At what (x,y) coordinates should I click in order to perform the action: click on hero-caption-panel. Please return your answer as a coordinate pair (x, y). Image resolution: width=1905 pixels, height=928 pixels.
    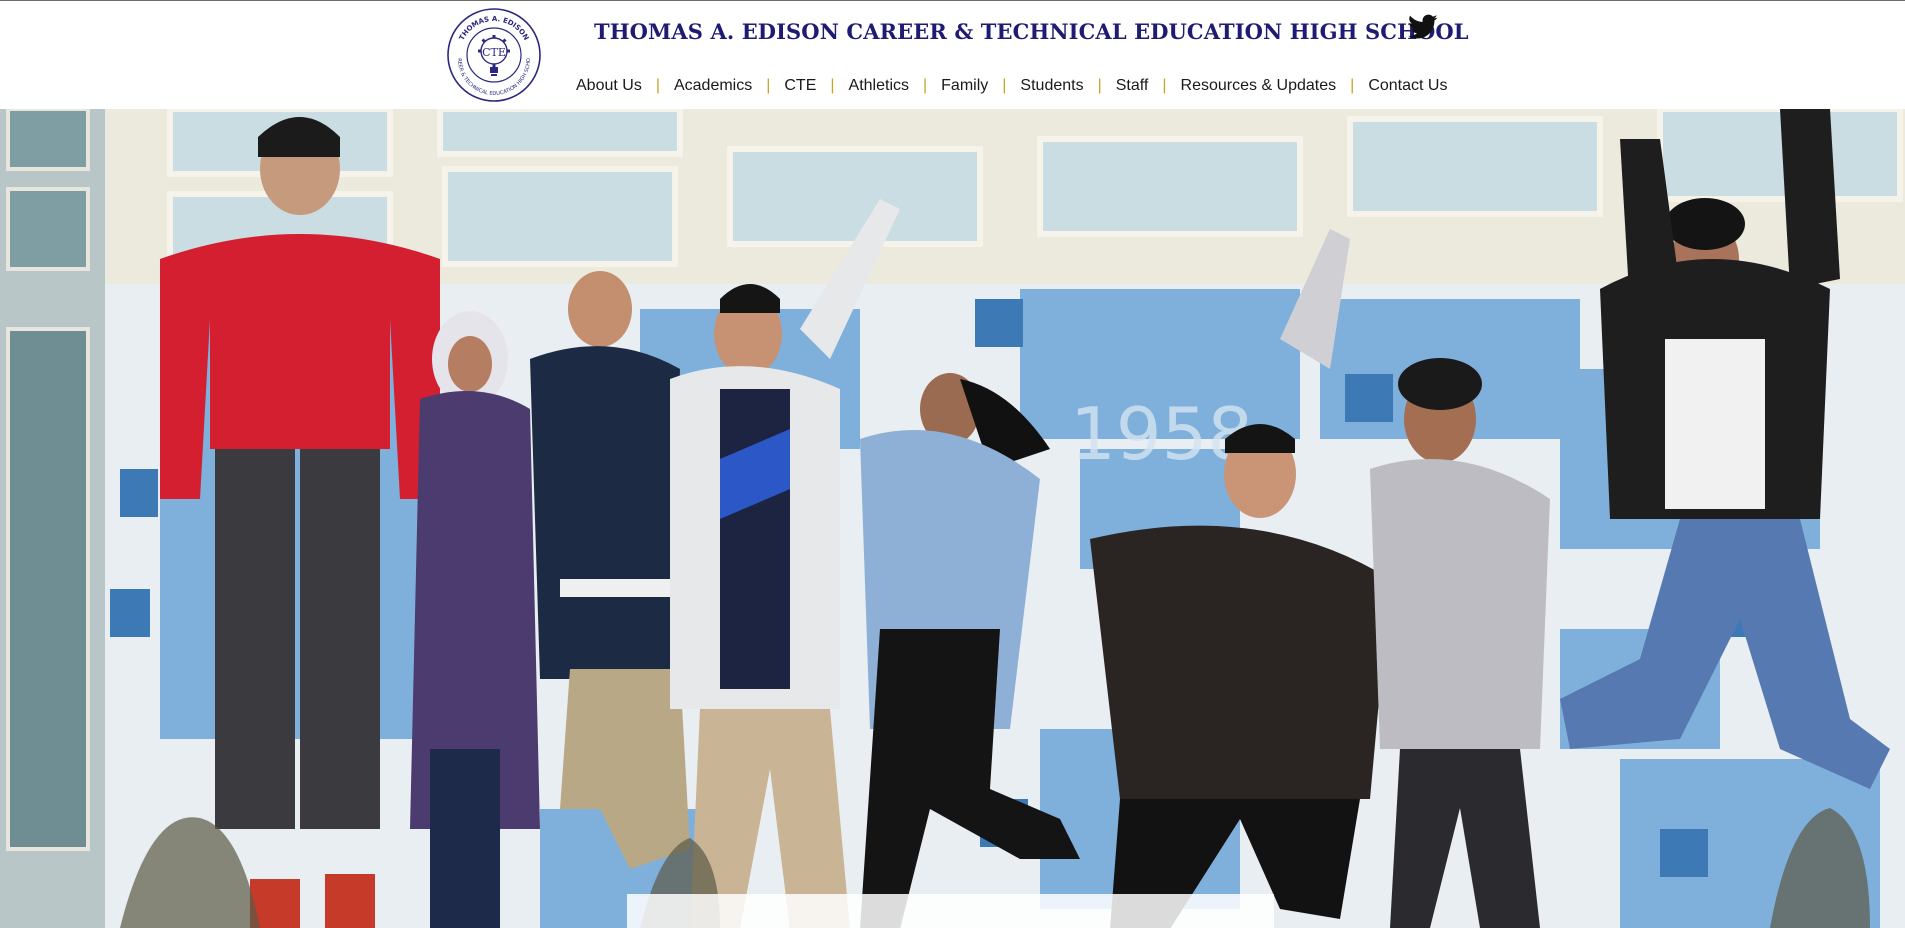
    Looking at the image, I should click on (950, 911).